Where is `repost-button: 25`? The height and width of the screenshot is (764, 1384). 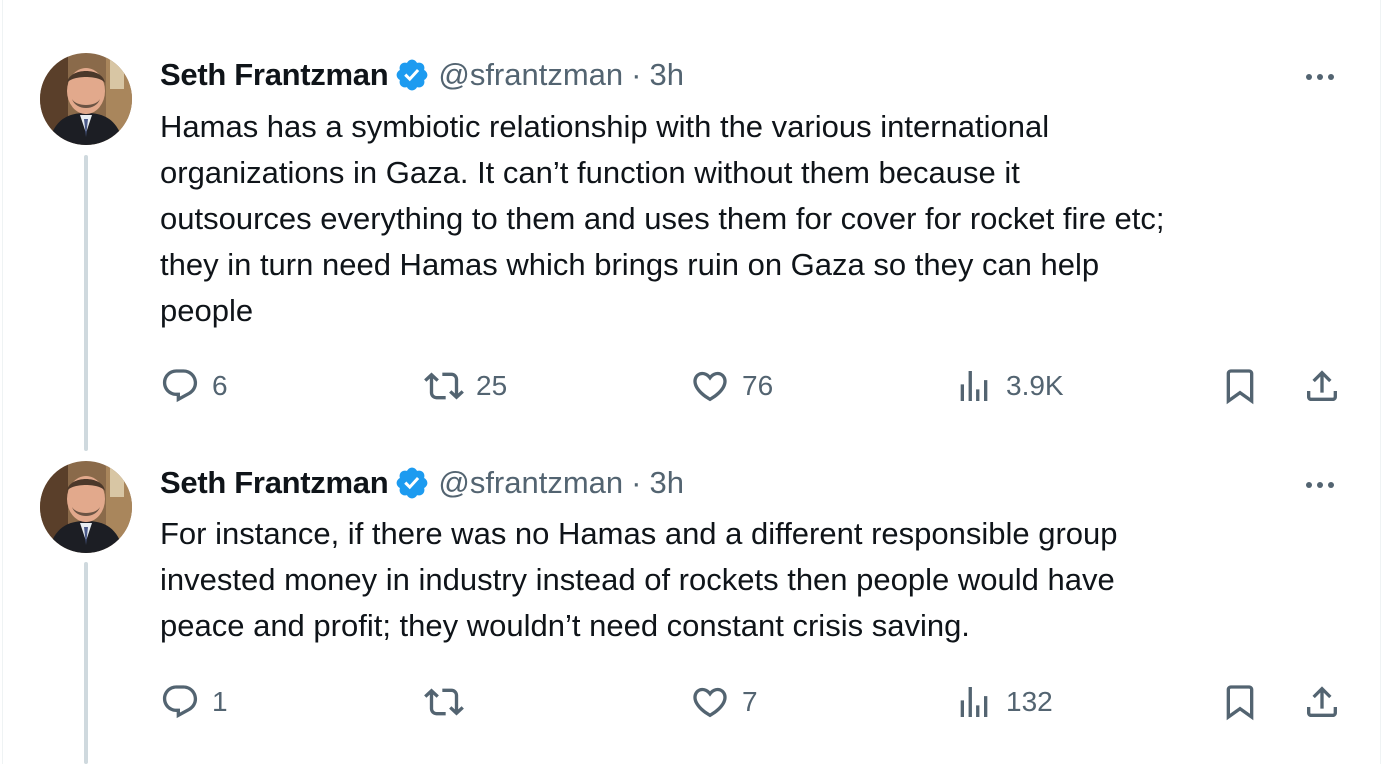 repost-button: 25 is located at coordinates (465, 386).